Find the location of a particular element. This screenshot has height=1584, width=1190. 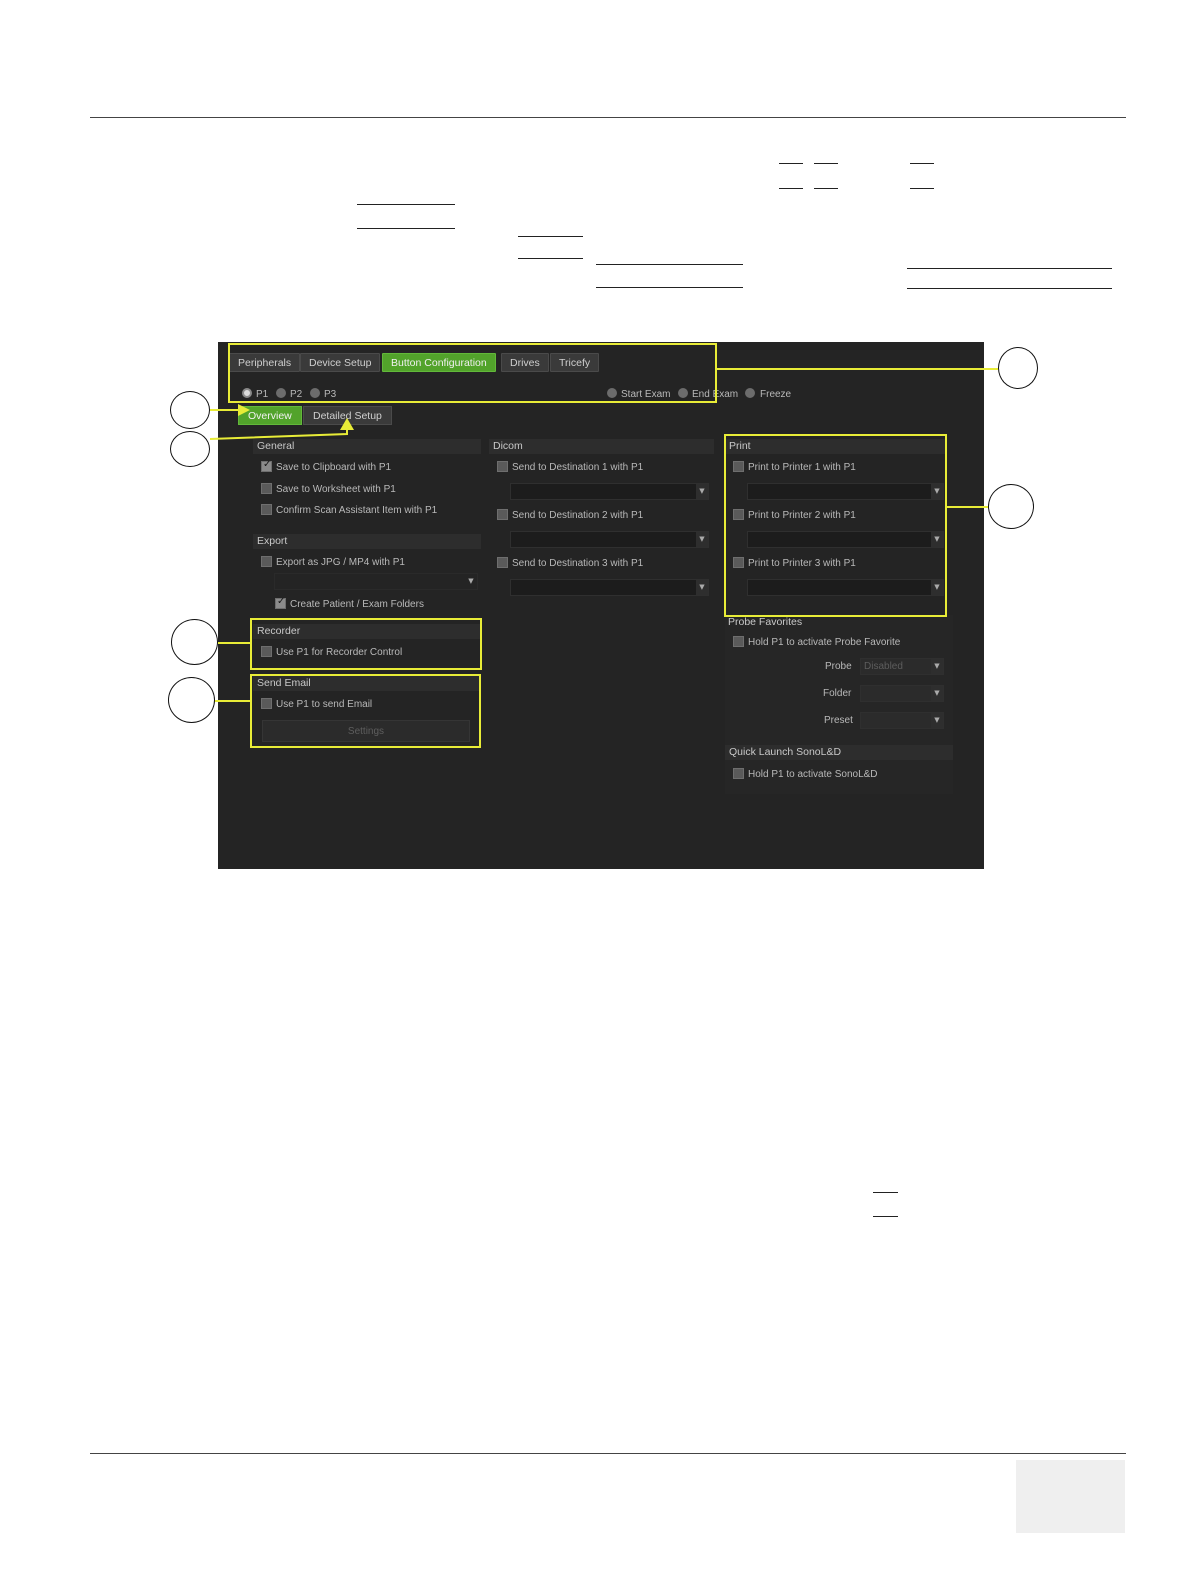

sonold-checkbox is located at coordinates (738, 773).